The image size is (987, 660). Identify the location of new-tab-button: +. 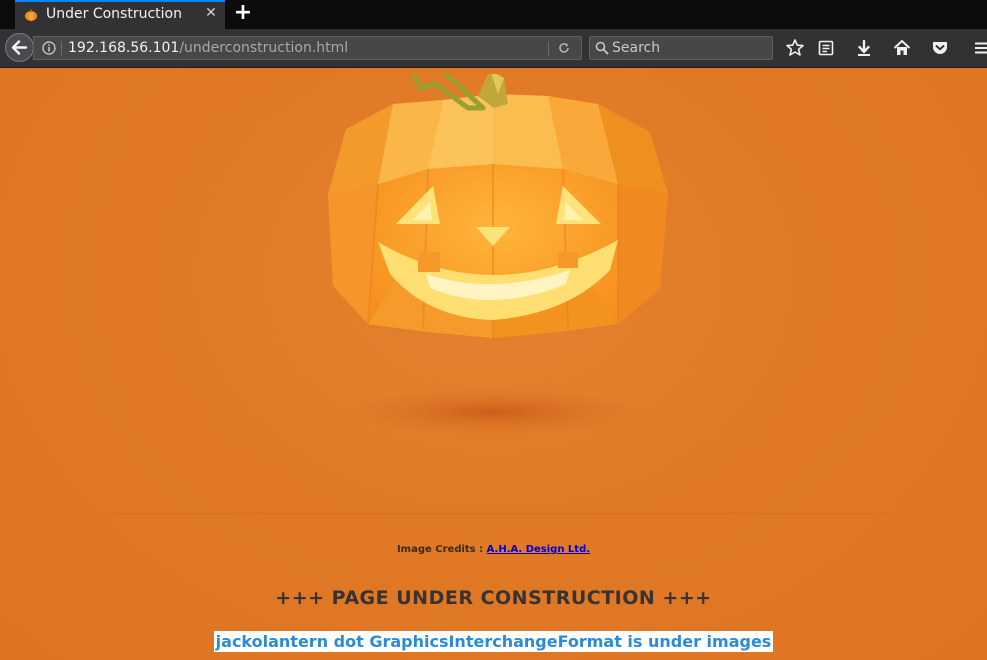
(243, 14).